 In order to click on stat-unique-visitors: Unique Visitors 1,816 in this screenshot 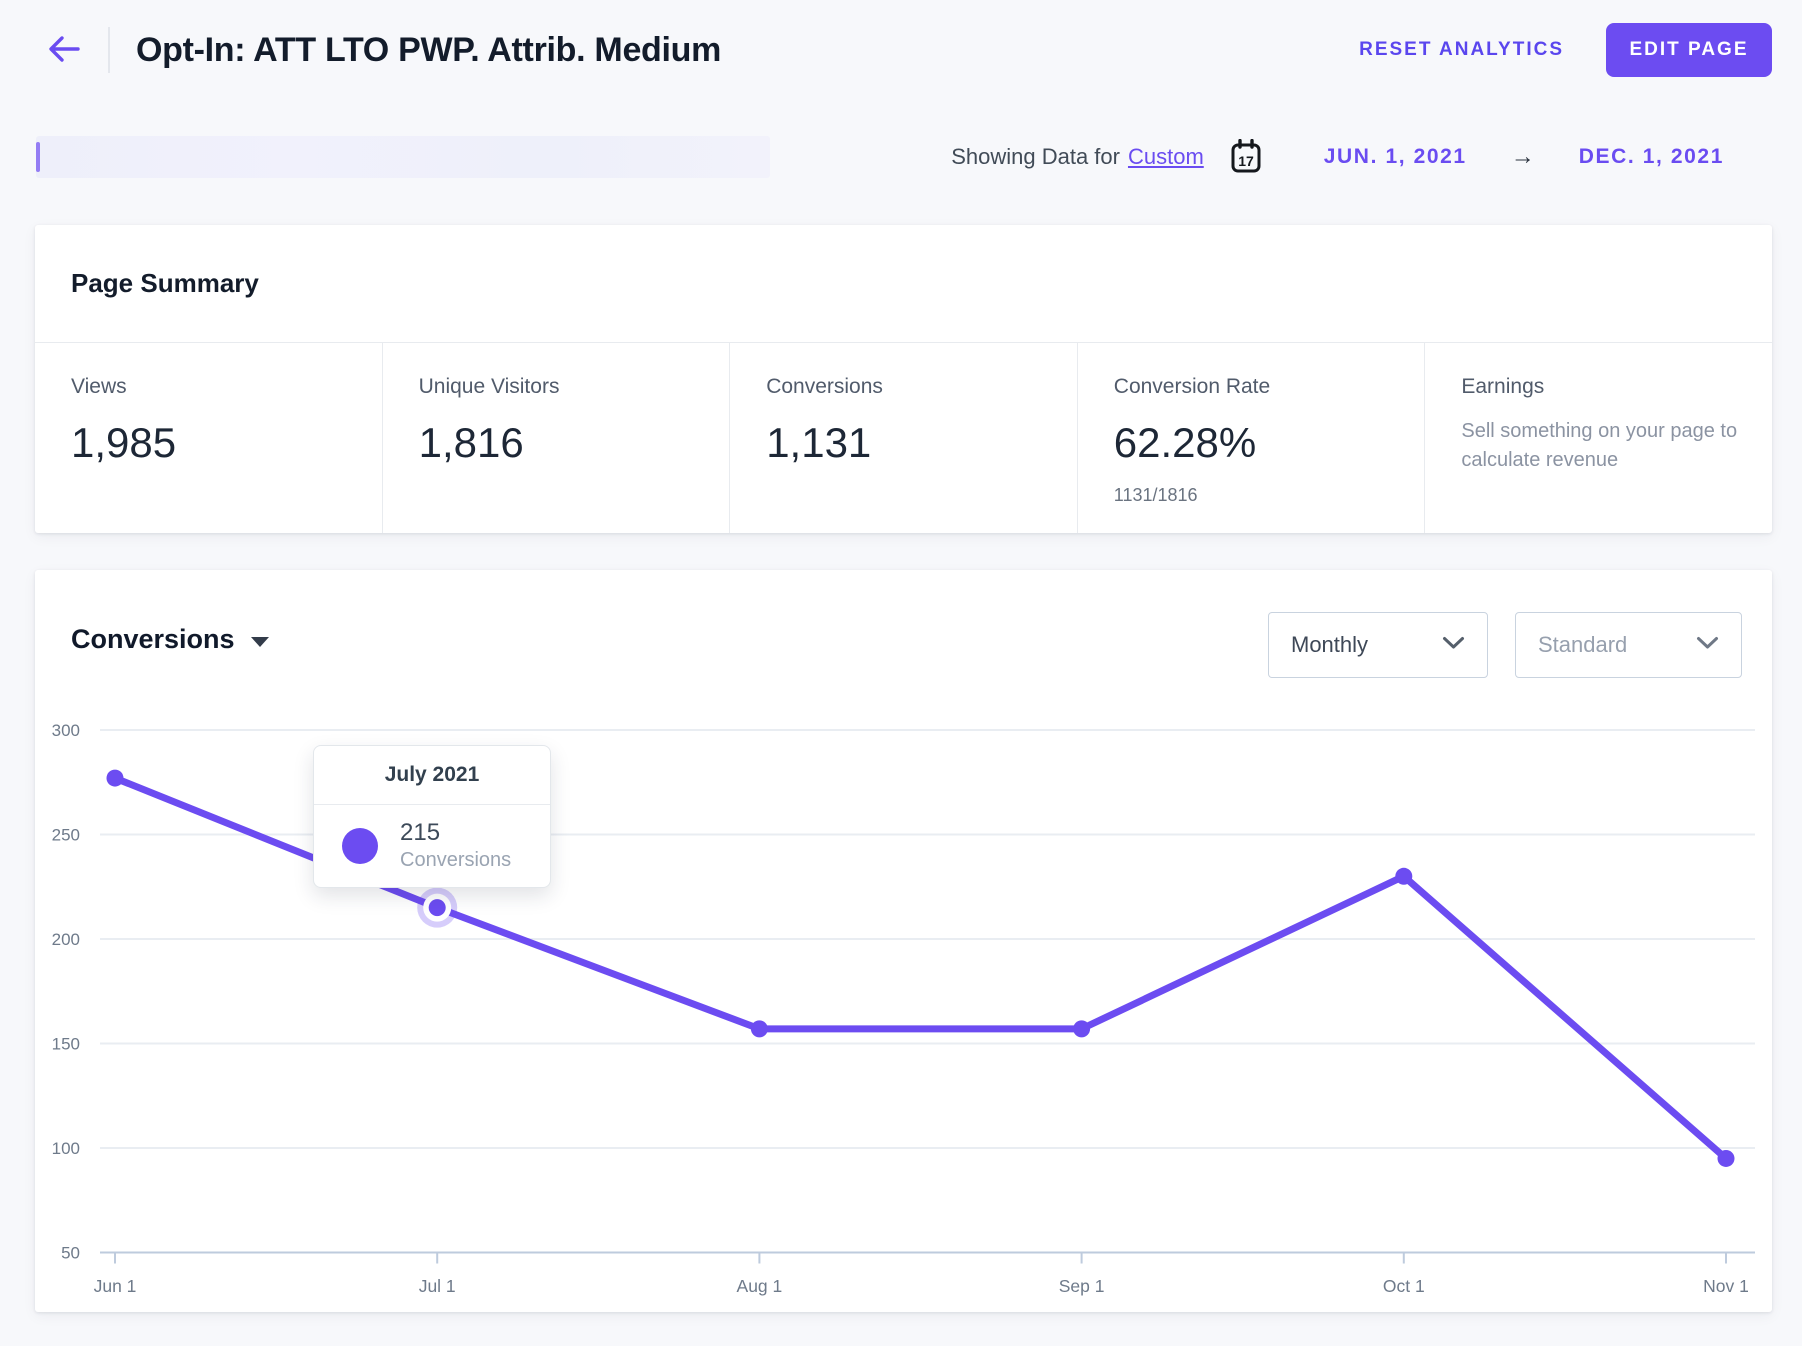, I will do `click(555, 438)`.